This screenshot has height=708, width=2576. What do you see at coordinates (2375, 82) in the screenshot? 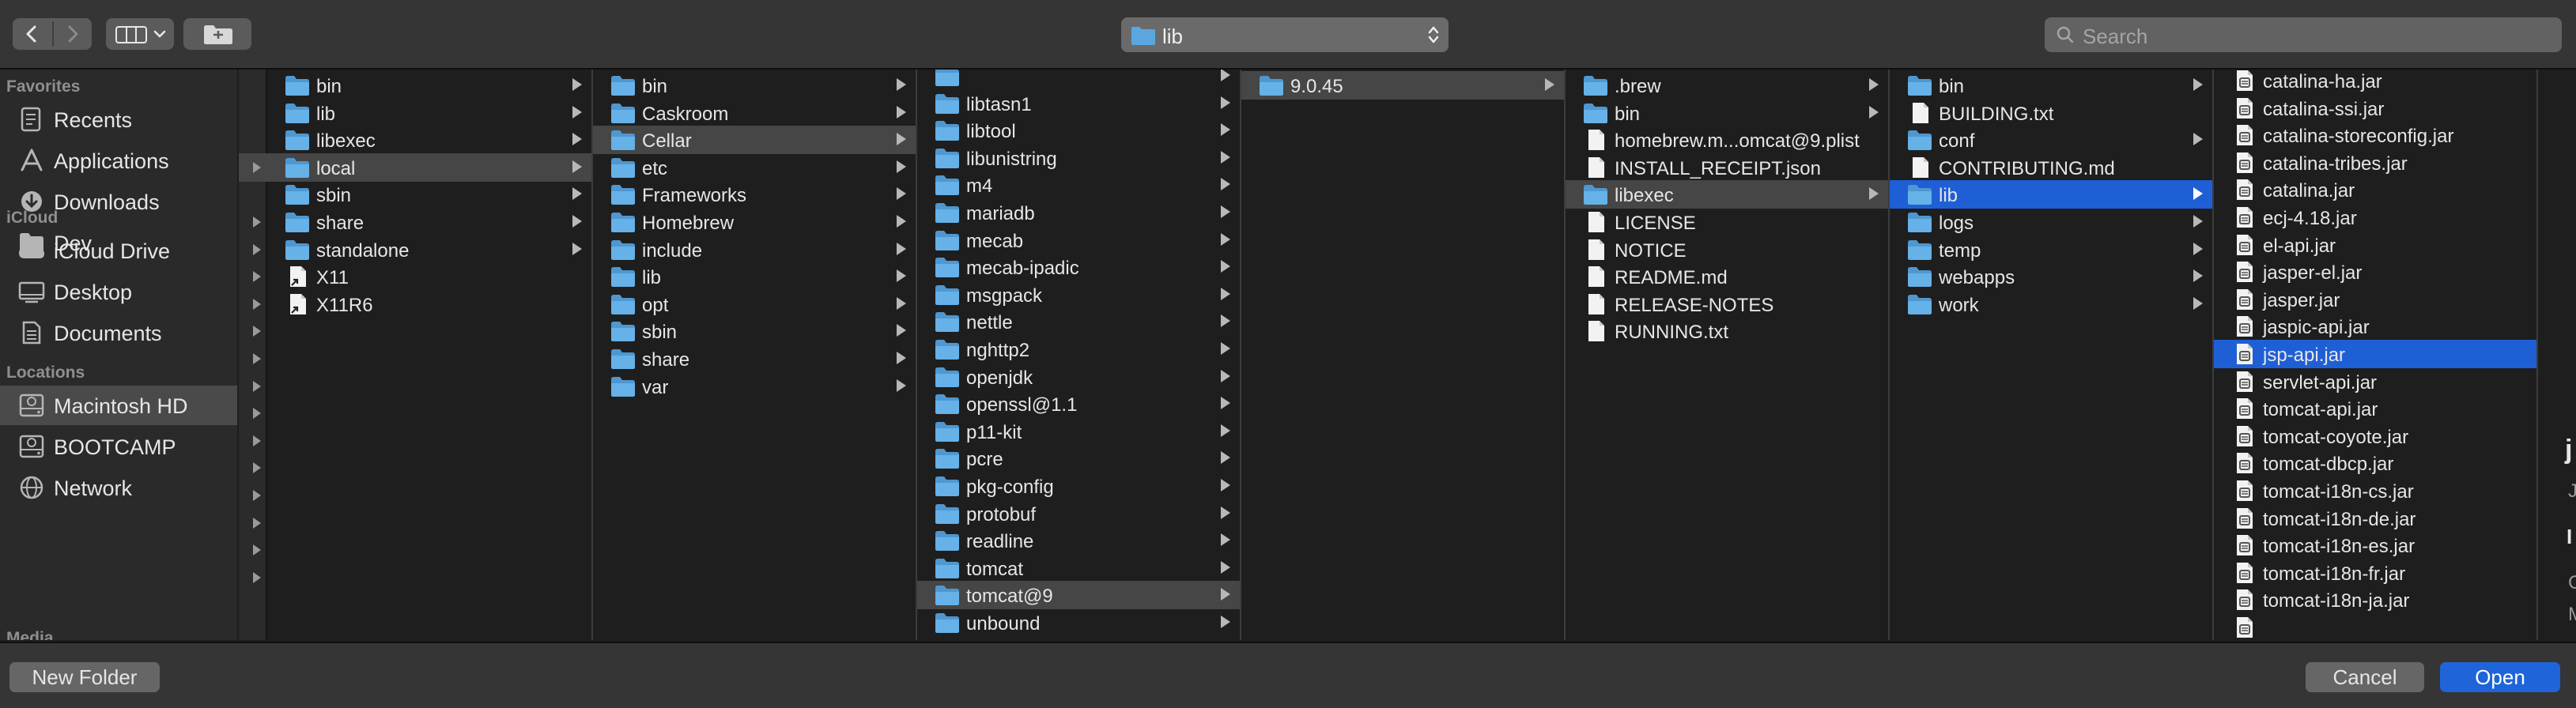
I see `file-row: catalina-ha.jar` at bounding box center [2375, 82].